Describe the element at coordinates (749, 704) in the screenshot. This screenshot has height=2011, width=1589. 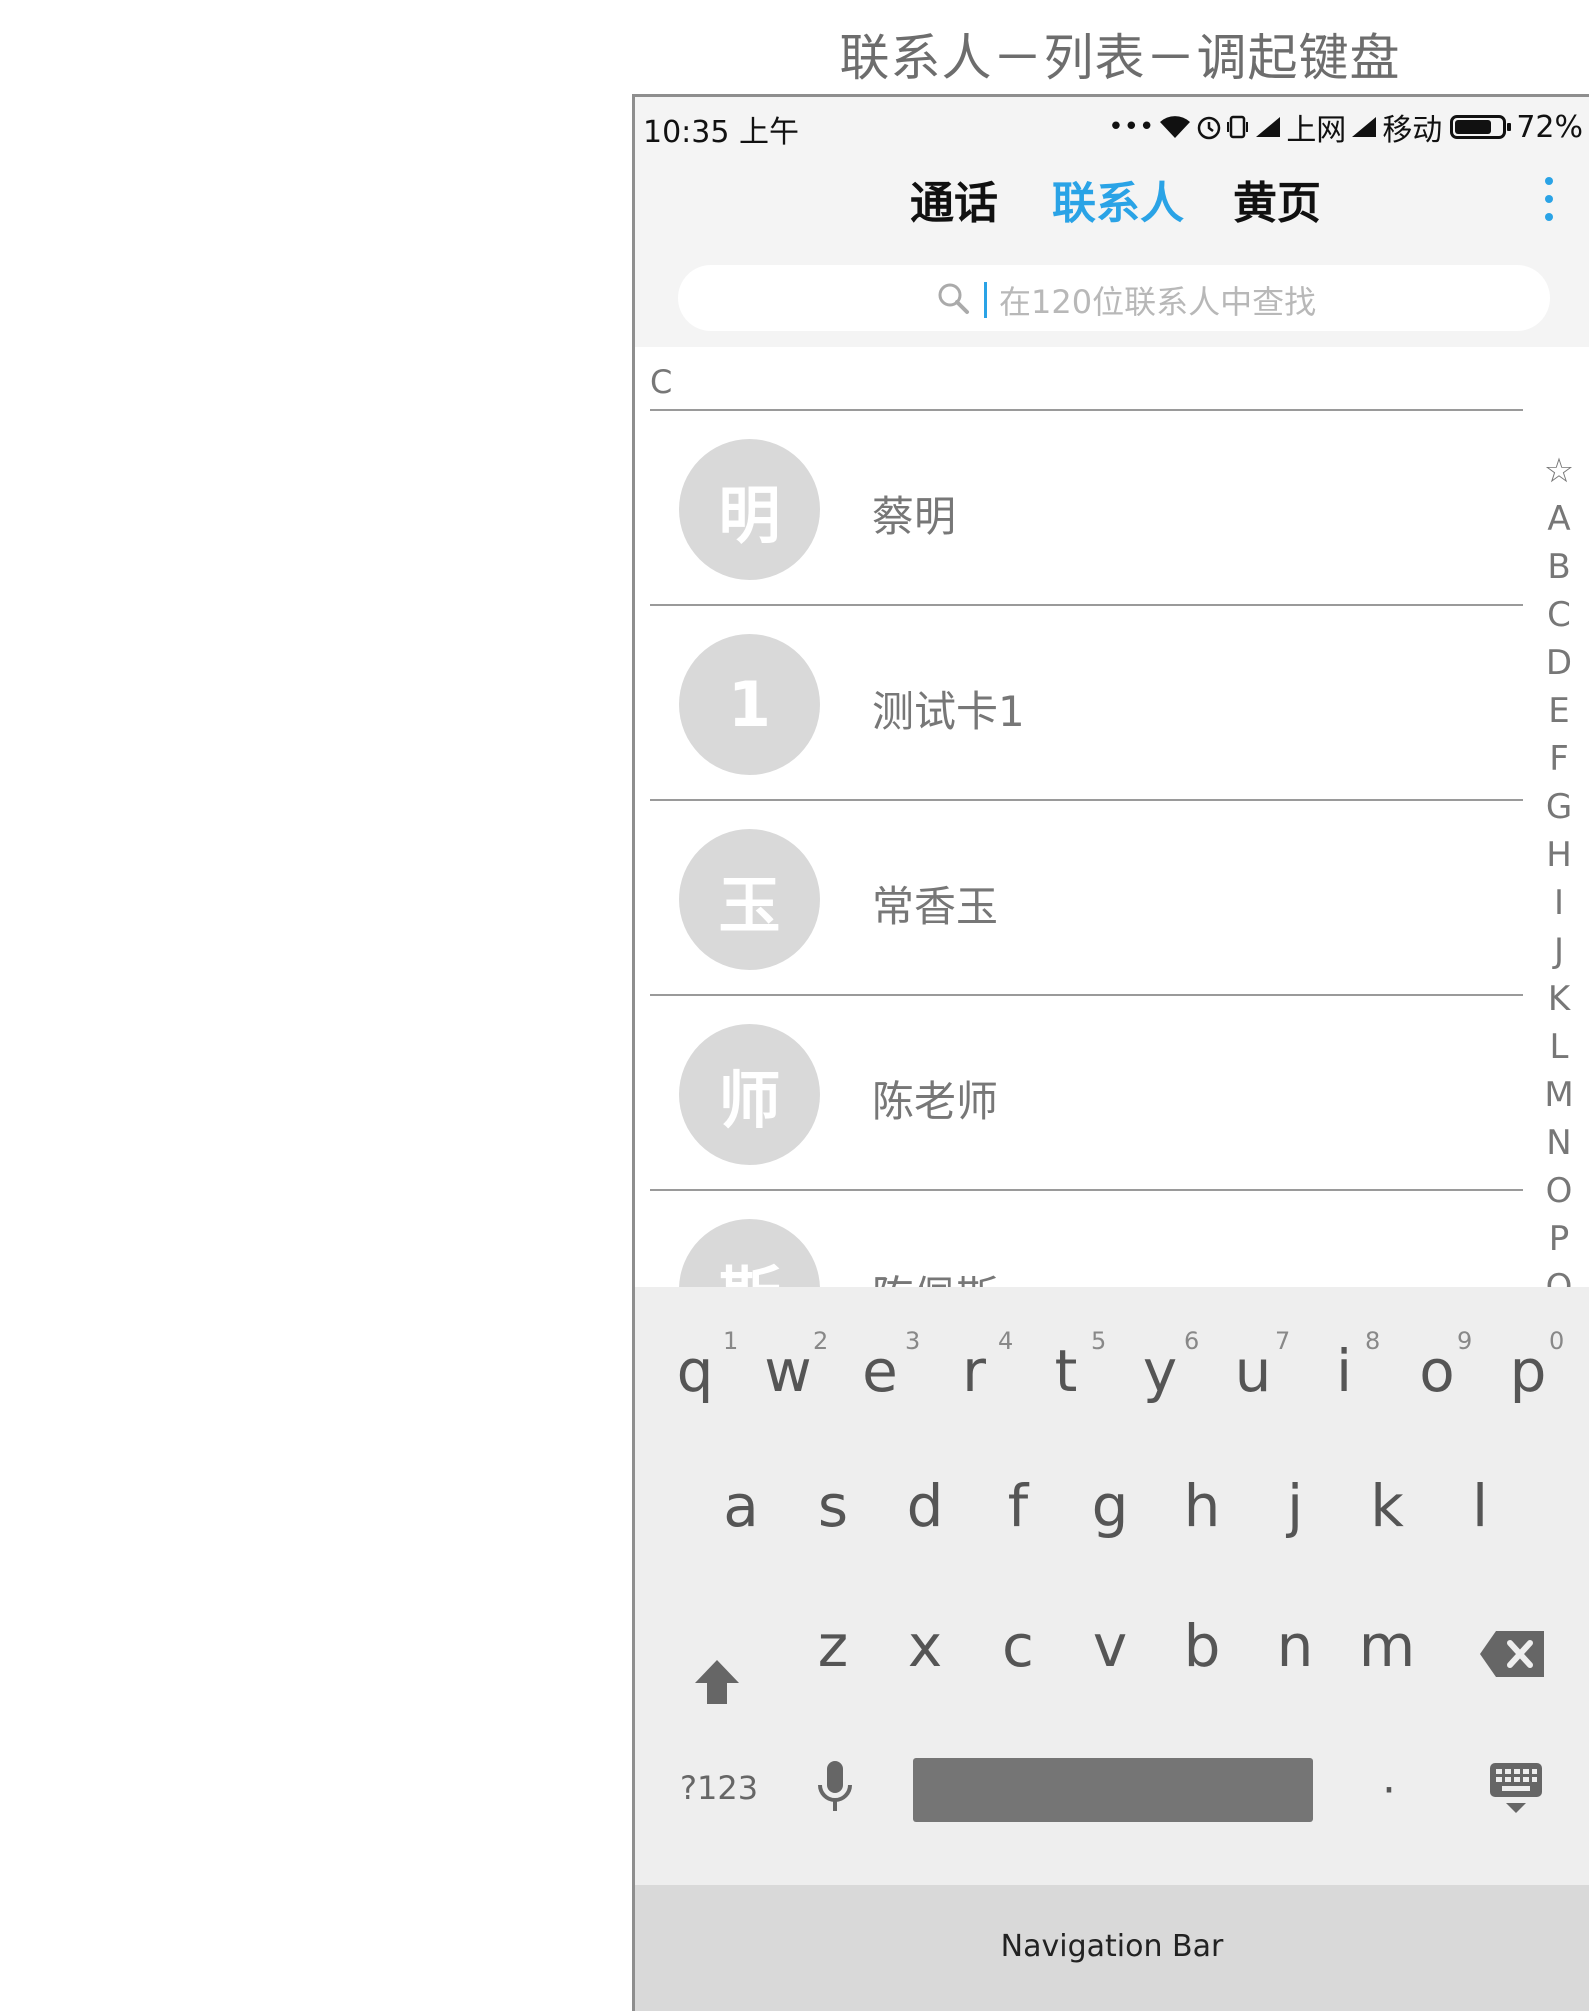
I see `avatar: 1` at that location.